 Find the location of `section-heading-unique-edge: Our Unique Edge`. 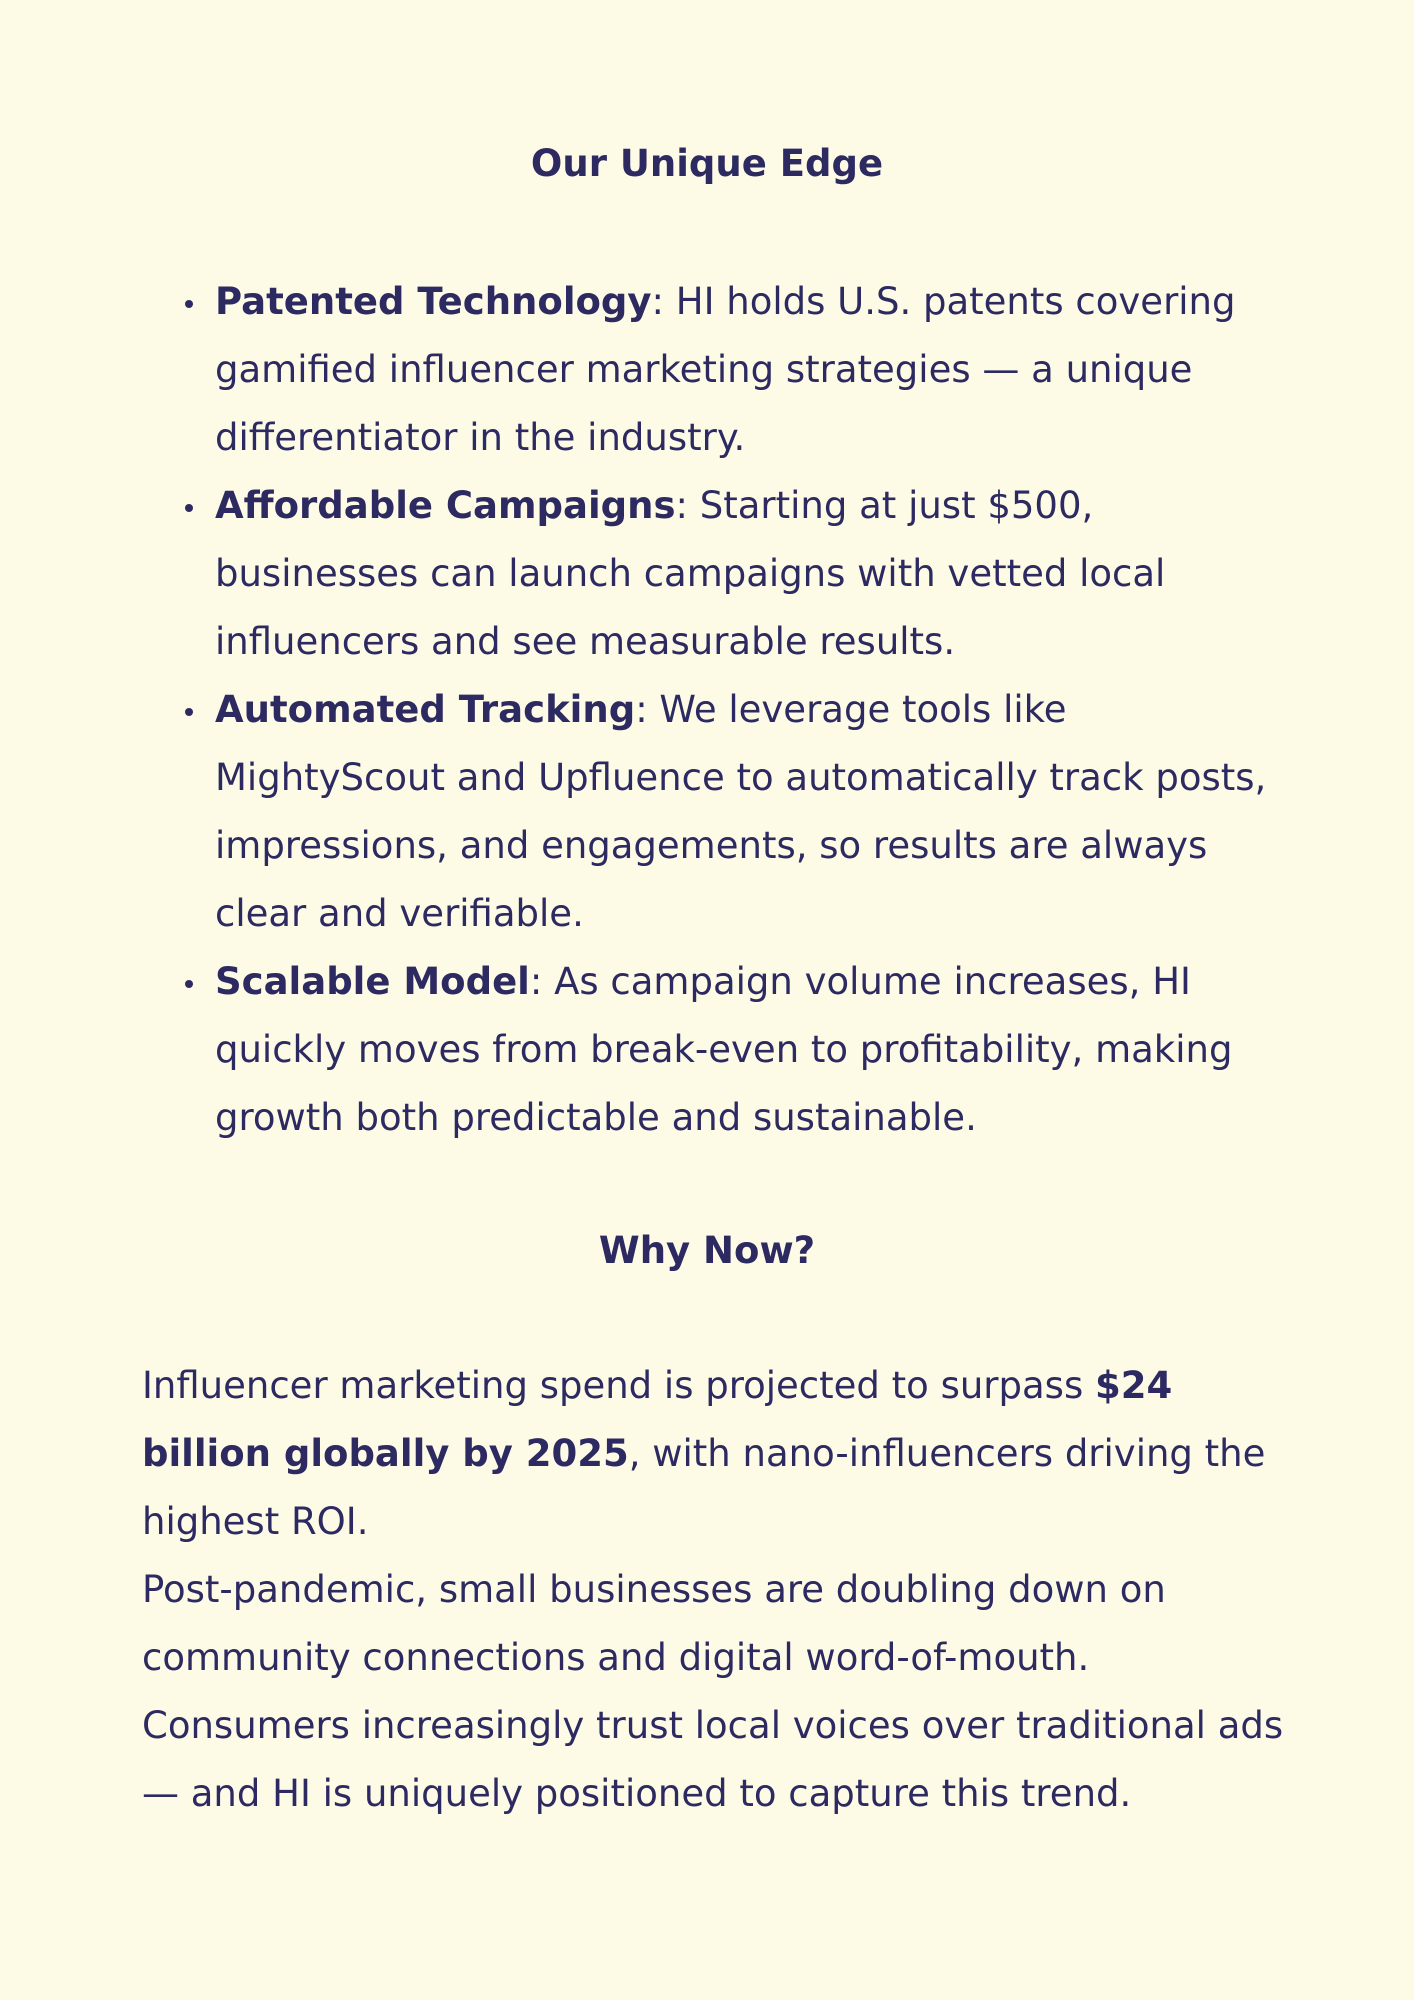

section-heading-unique-edge: Our Unique Edge is located at coordinates (707, 163).